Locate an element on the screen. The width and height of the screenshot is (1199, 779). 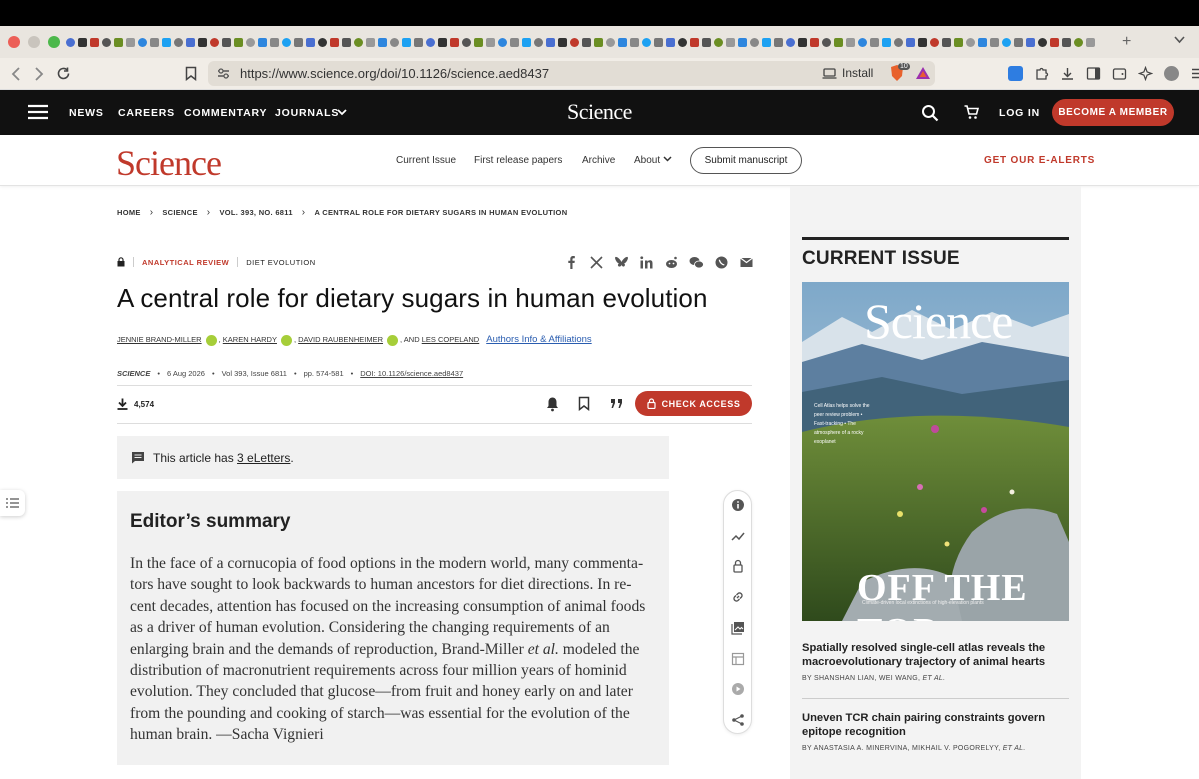
science-brand-logo: Science is located at coordinates (169, 163).